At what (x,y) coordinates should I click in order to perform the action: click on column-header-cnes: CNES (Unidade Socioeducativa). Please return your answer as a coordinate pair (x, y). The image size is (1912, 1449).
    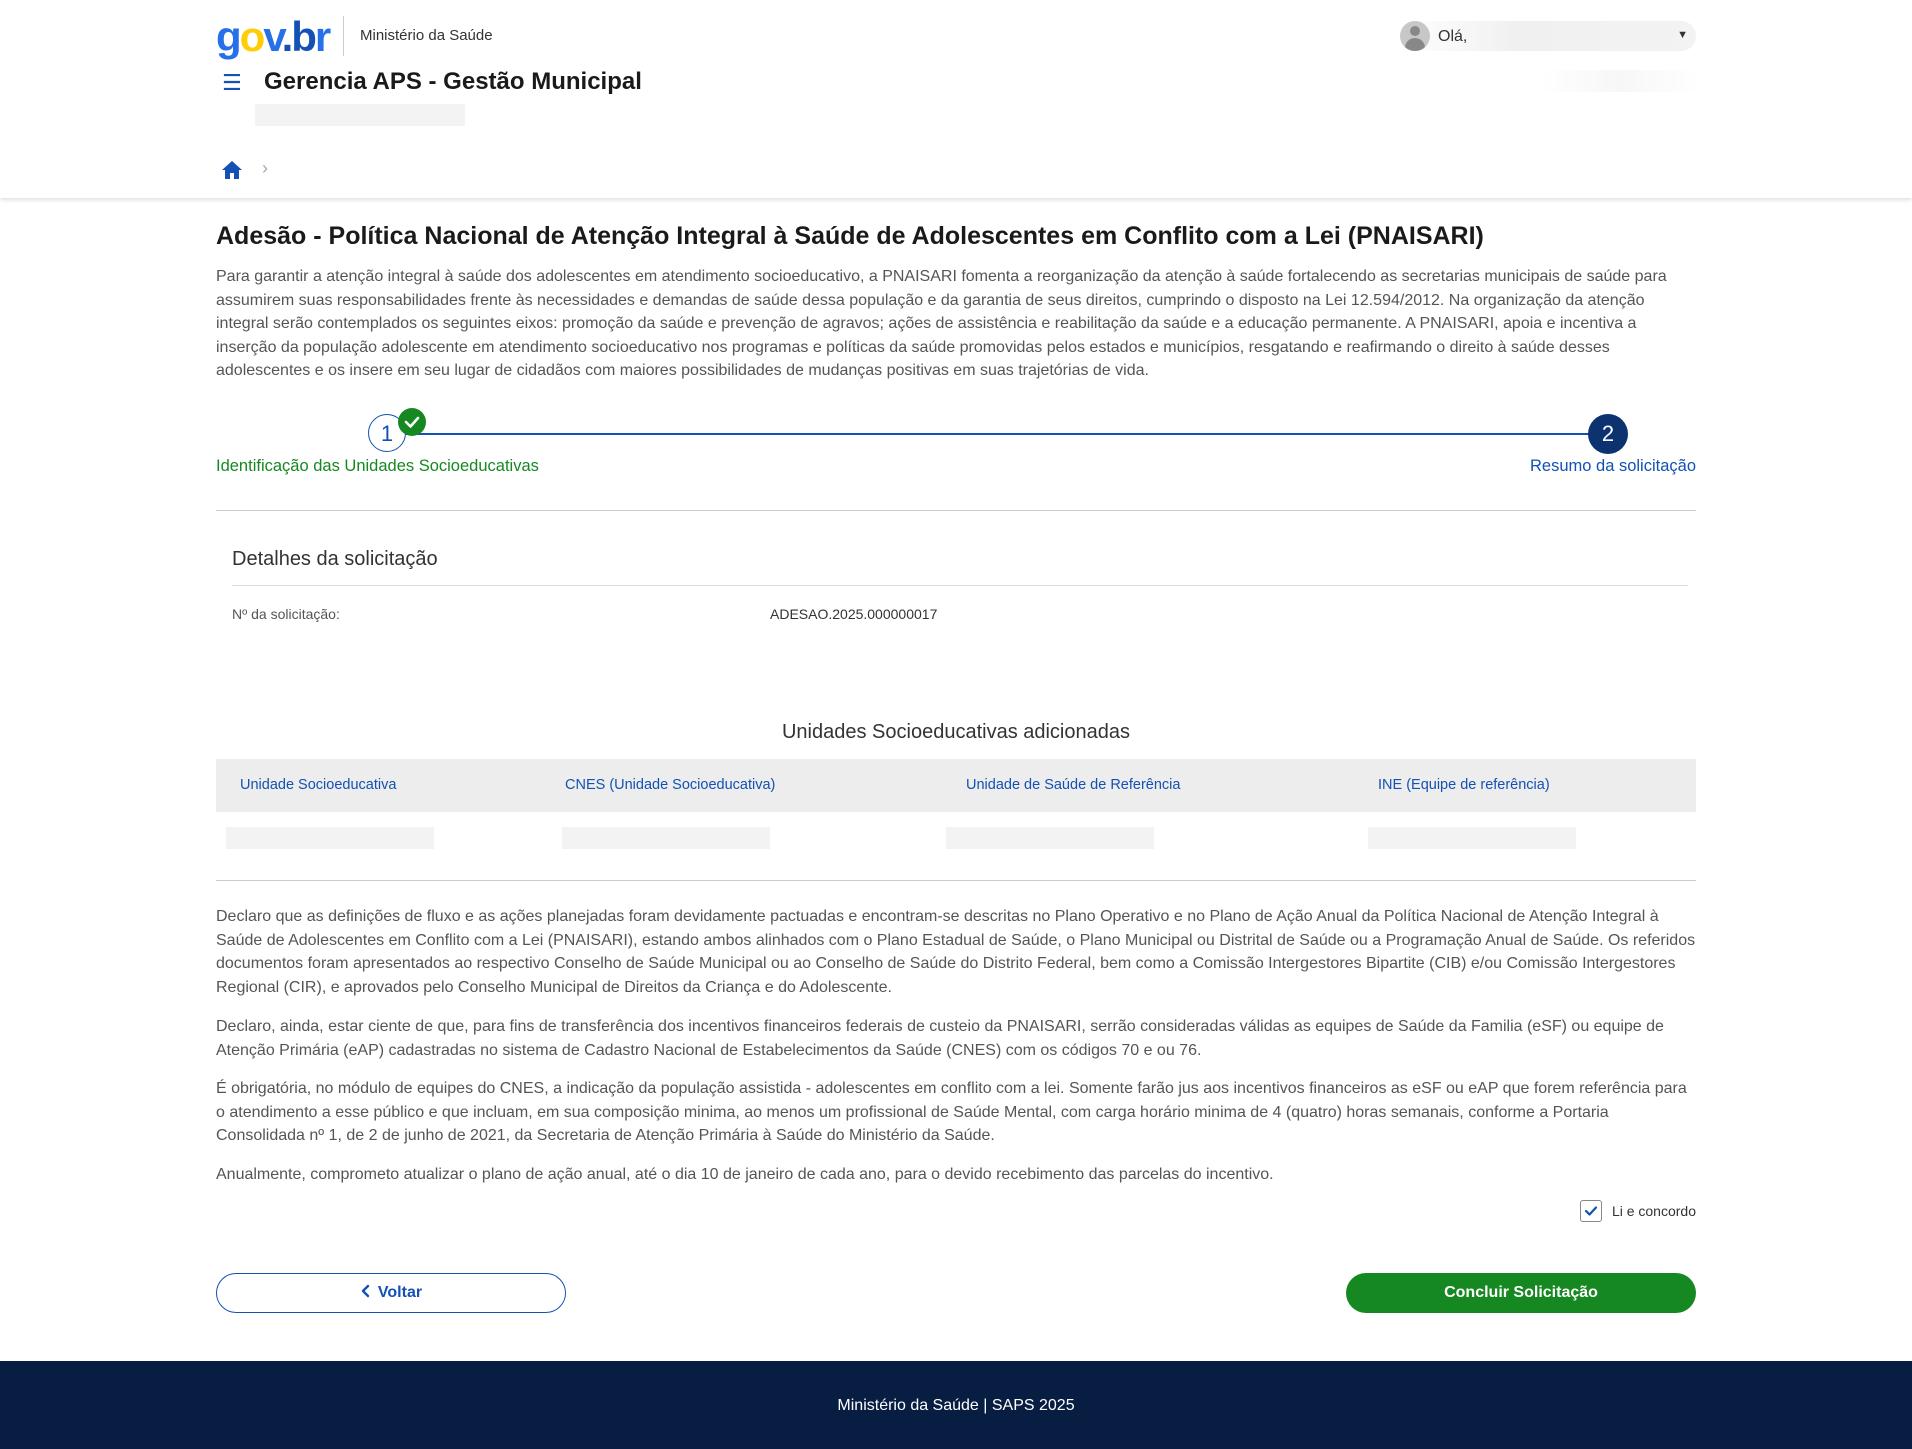
    Looking at the image, I should click on (670, 785).